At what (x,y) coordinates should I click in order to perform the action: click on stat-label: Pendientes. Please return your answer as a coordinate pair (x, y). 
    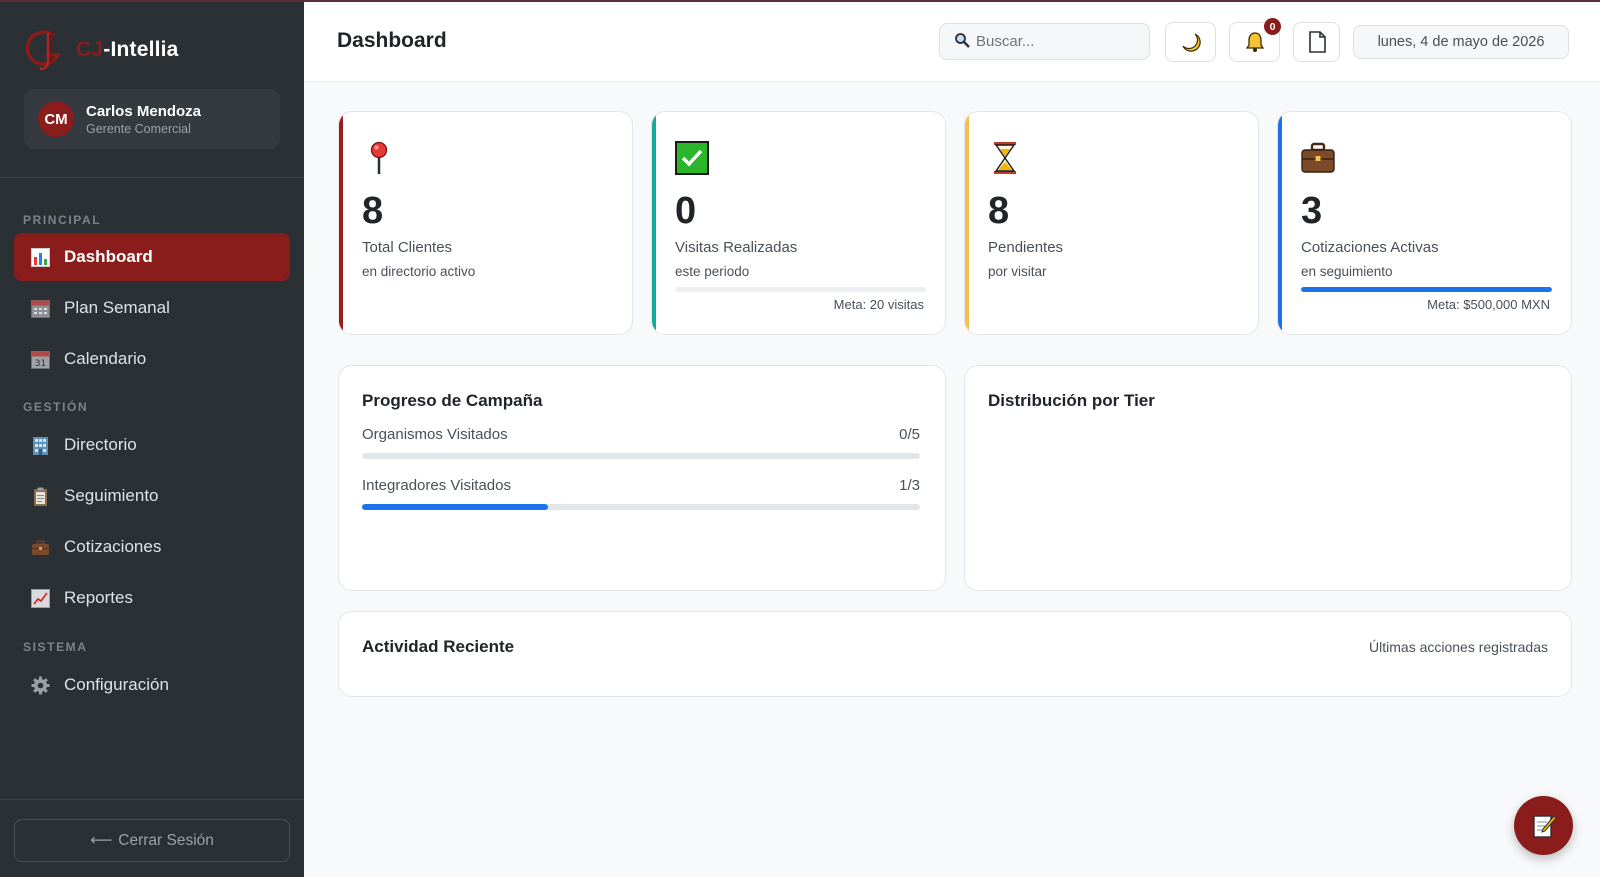
    Looking at the image, I should click on (1026, 247).